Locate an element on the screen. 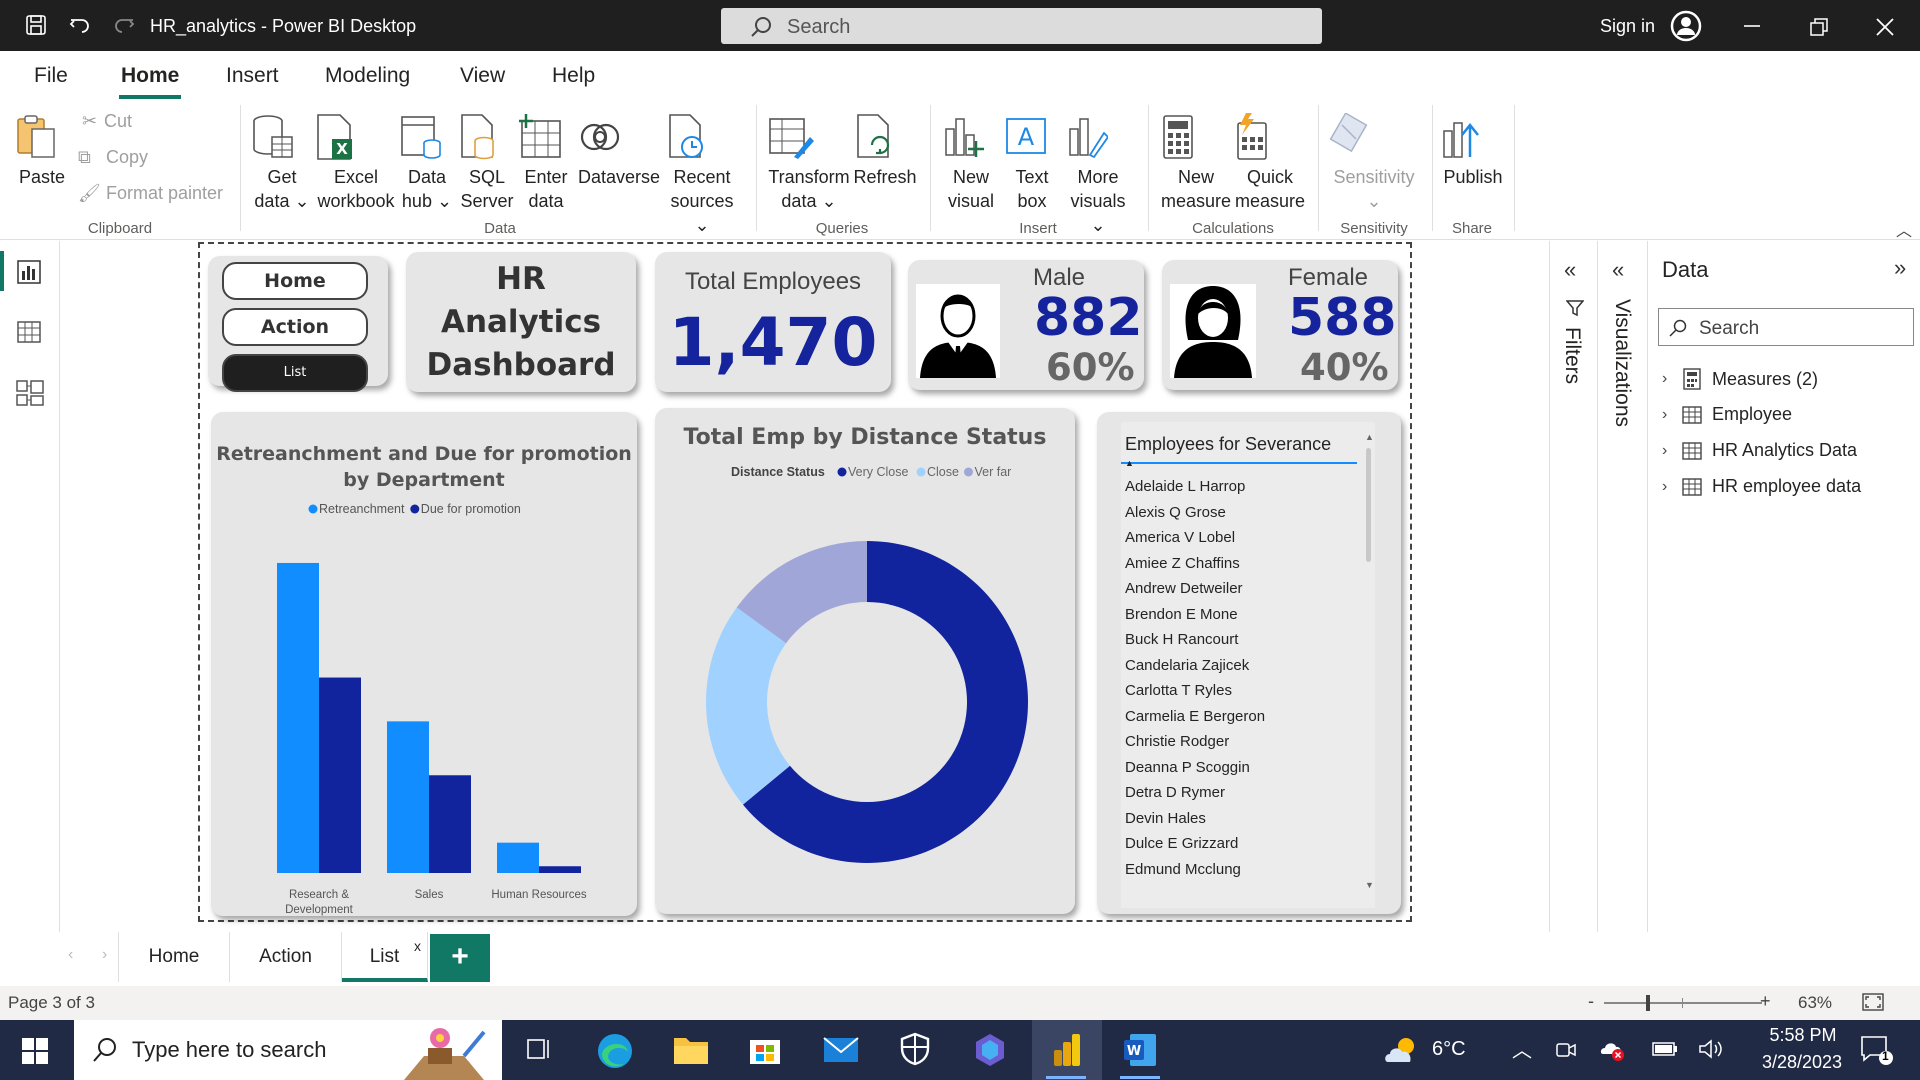 The width and height of the screenshot is (1920, 1080). page-tab-action: Action is located at coordinates (286, 957).